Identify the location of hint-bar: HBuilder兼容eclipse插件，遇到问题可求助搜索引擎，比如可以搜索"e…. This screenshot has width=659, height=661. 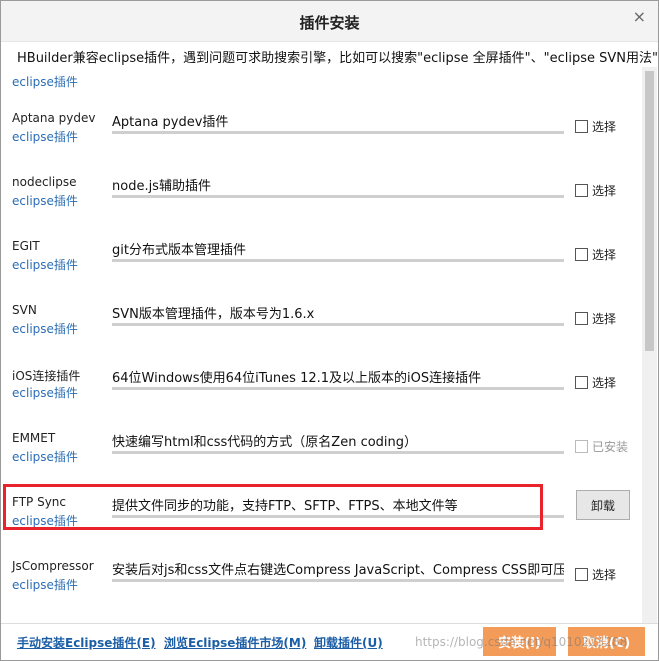
(329, 54).